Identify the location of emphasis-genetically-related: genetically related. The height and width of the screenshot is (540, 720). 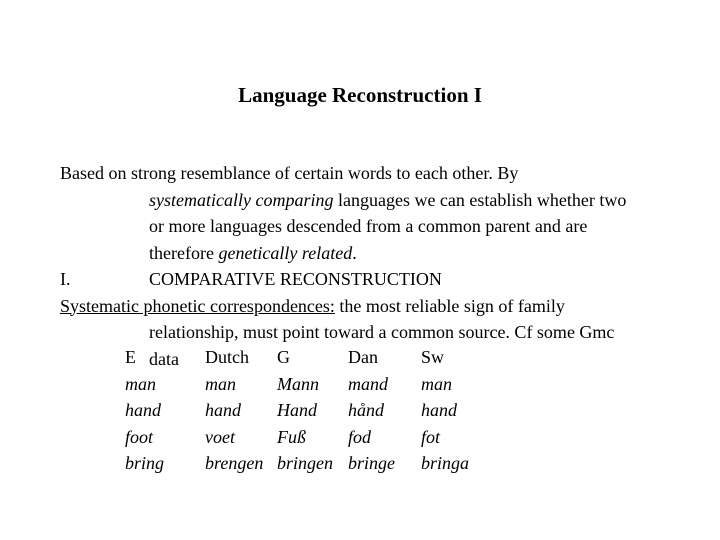
(285, 252).